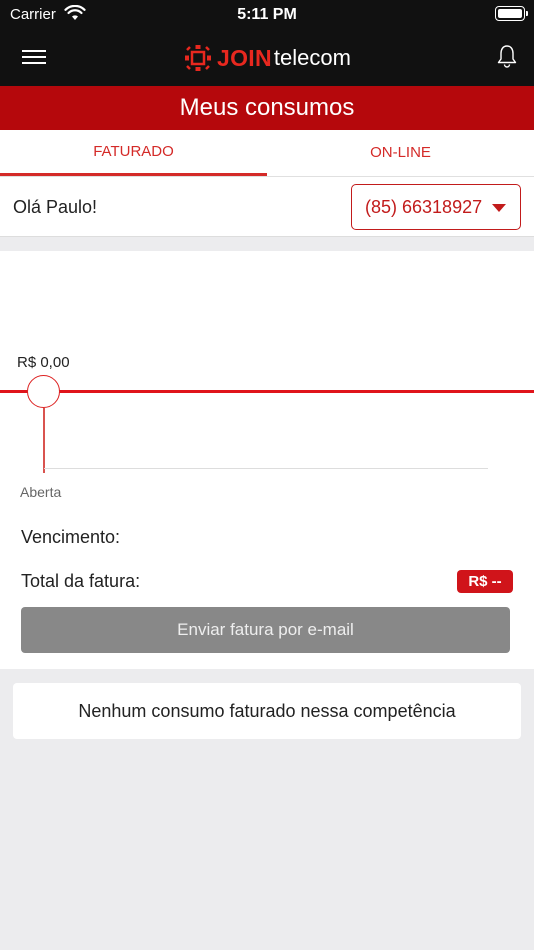 The image size is (534, 950). What do you see at coordinates (267, 108) in the screenshot?
I see `page-title: Meus consumos` at bounding box center [267, 108].